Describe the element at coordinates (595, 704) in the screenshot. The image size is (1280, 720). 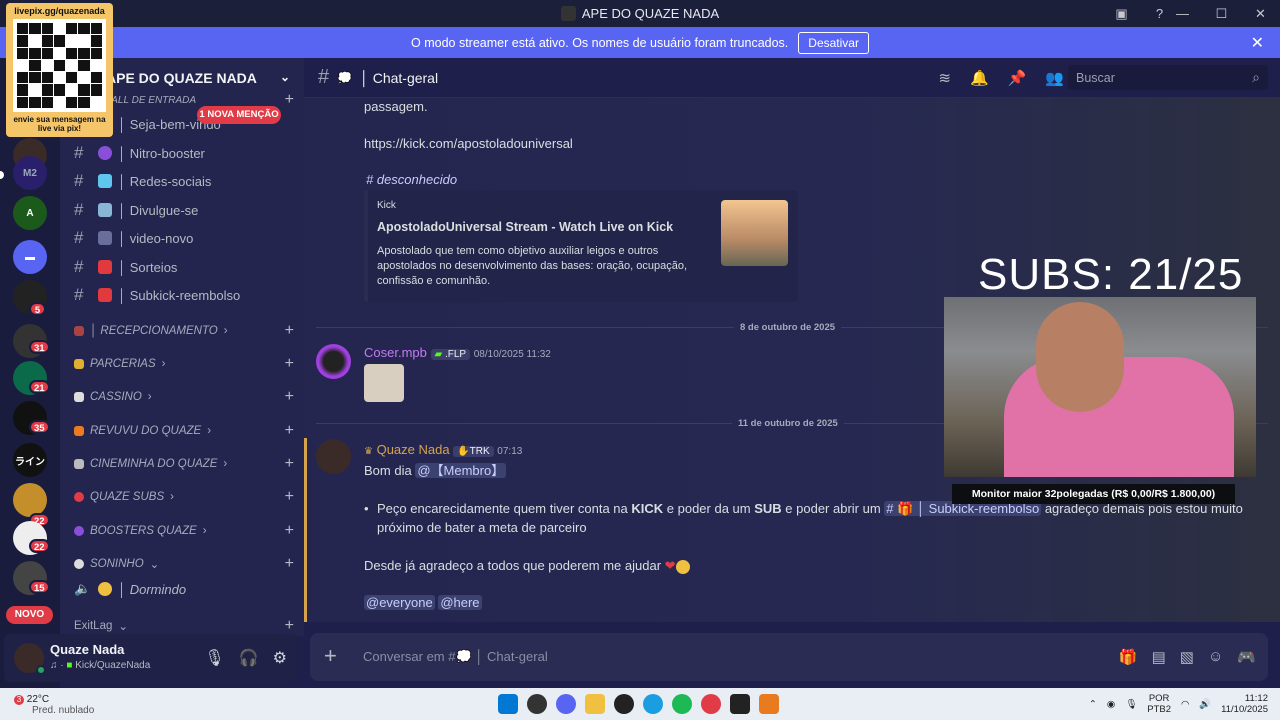
I see `file-explorer-icon` at that location.